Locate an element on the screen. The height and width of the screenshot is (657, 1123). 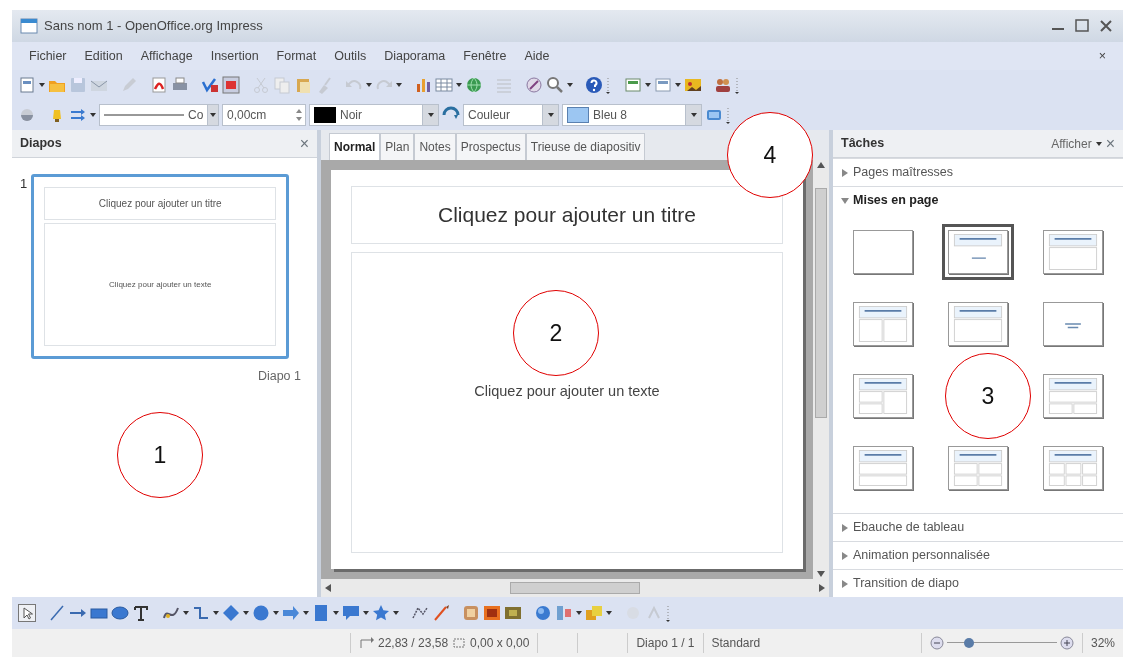
view-tab: Normal is located at coordinates (355, 146).